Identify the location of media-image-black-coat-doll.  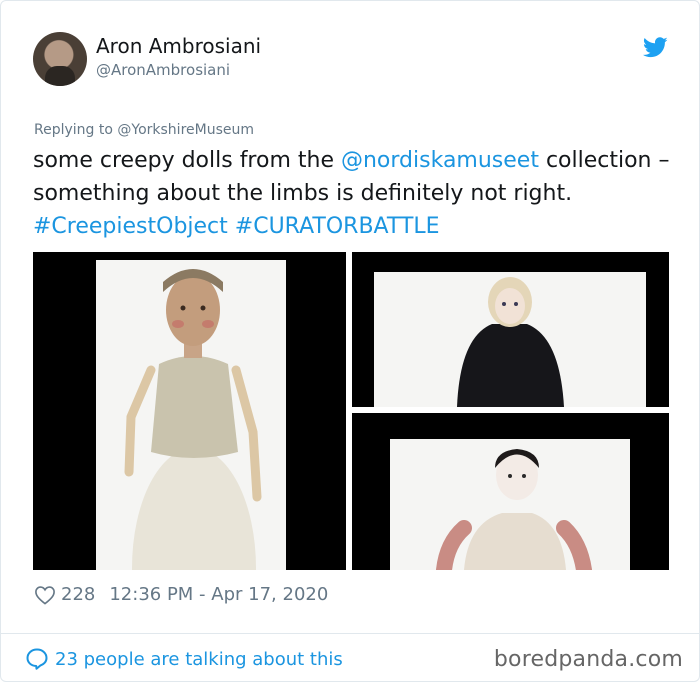
(510, 329).